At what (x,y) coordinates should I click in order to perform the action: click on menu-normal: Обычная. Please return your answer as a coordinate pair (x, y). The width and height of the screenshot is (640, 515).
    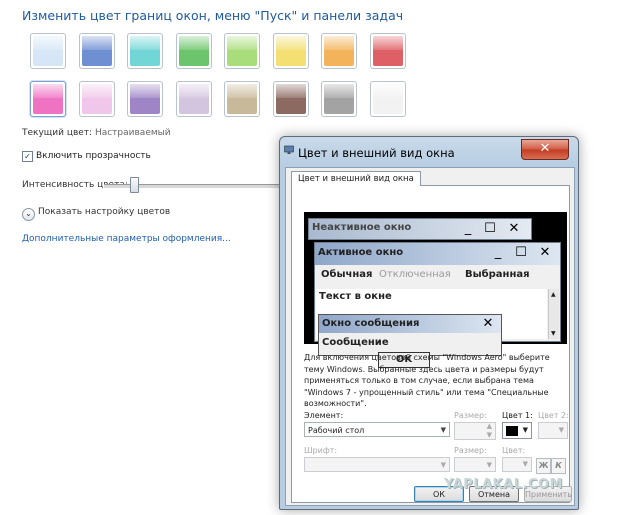
    Looking at the image, I should click on (347, 274).